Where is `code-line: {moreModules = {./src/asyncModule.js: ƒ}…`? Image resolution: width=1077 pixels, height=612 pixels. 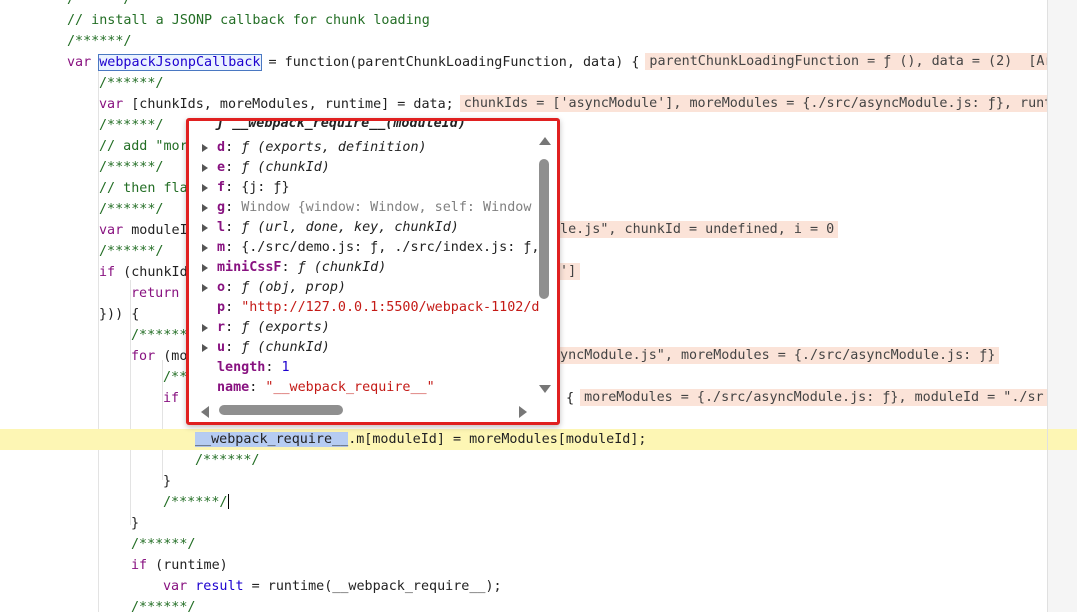
code-line: {moreModules = {./src/asyncModule.js: ƒ}… is located at coordinates (806, 398).